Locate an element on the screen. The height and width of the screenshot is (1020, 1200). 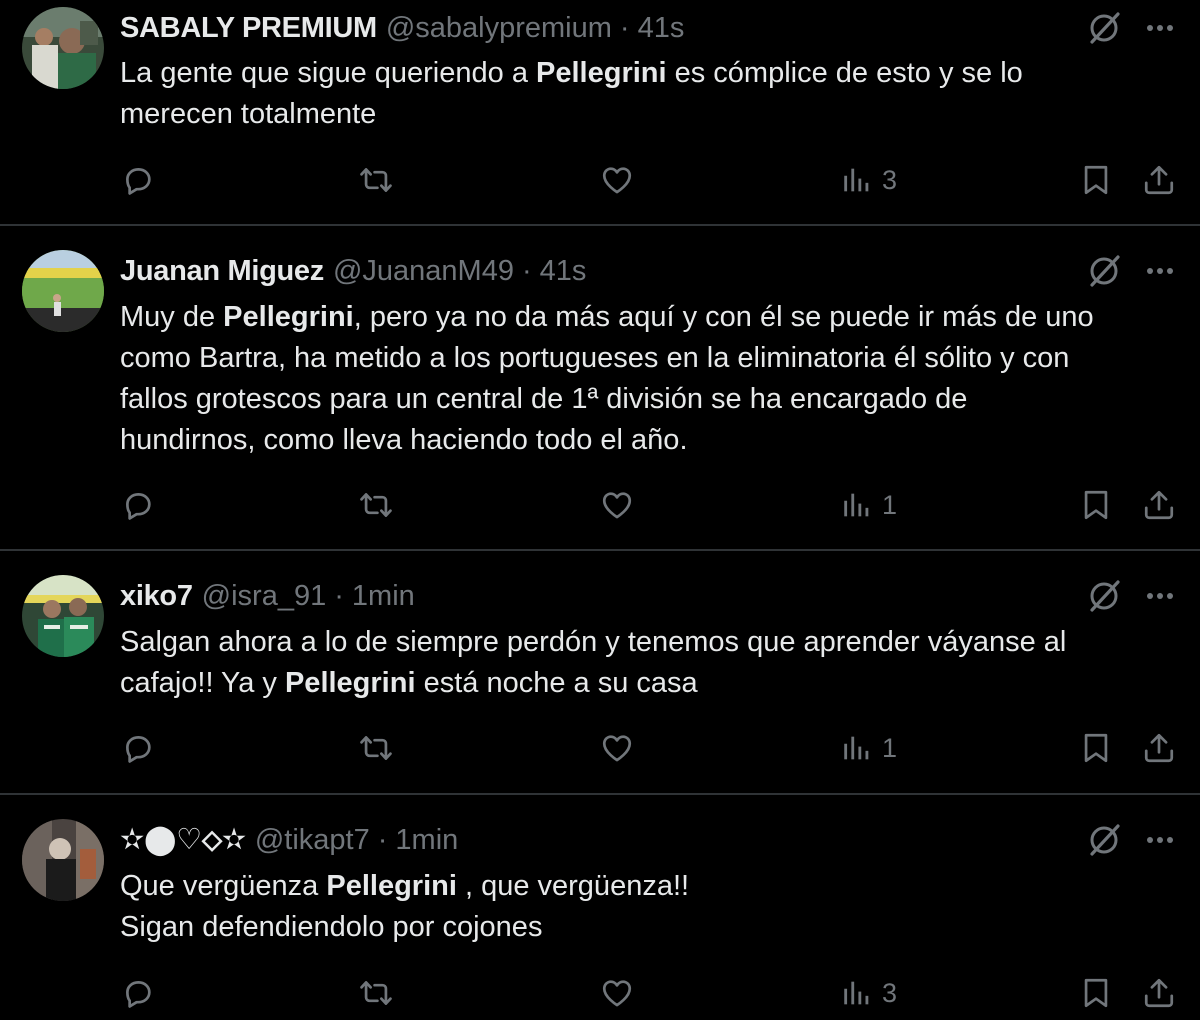
author-name: Juanan Miguez is located at coordinates (222, 271).